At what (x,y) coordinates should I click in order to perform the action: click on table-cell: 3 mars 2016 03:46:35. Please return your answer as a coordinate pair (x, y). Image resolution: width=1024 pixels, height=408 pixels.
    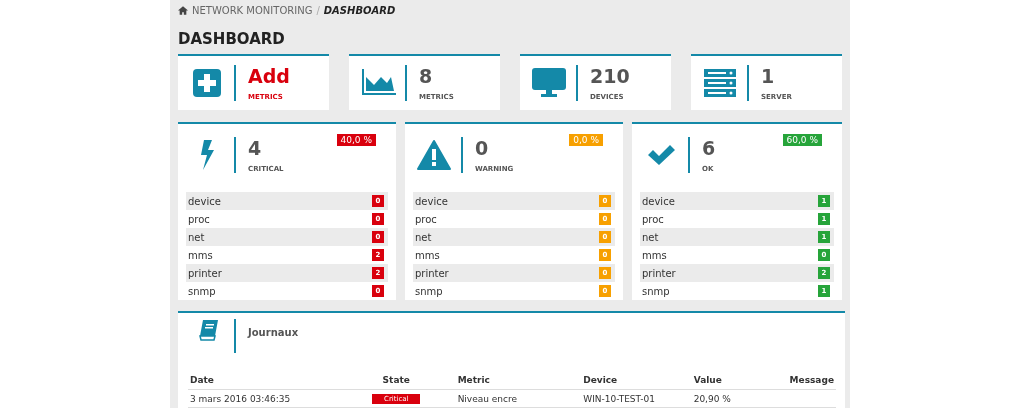
    Looking at the image, I should click on (262, 398).